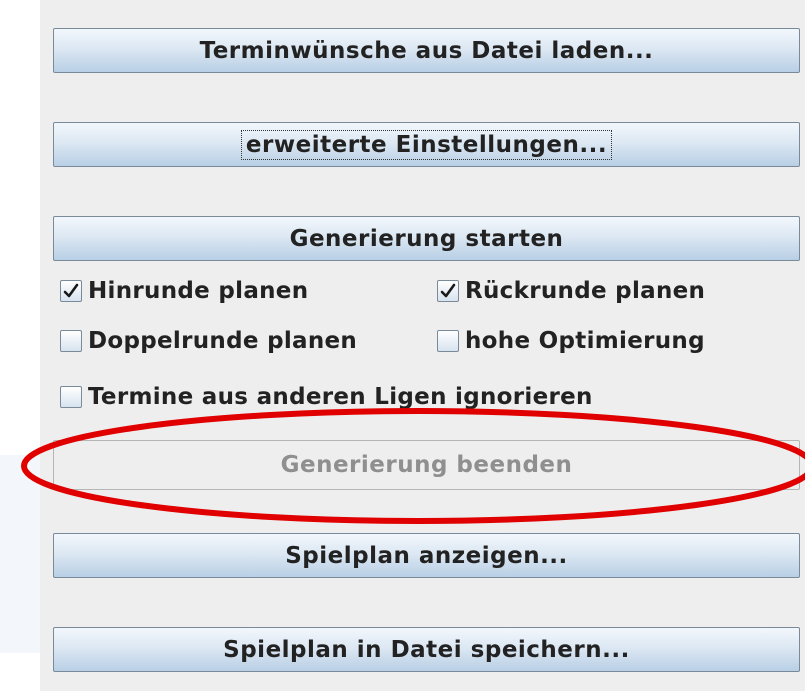  I want to click on ignore-other-leagues-checkbox, so click(71, 397).